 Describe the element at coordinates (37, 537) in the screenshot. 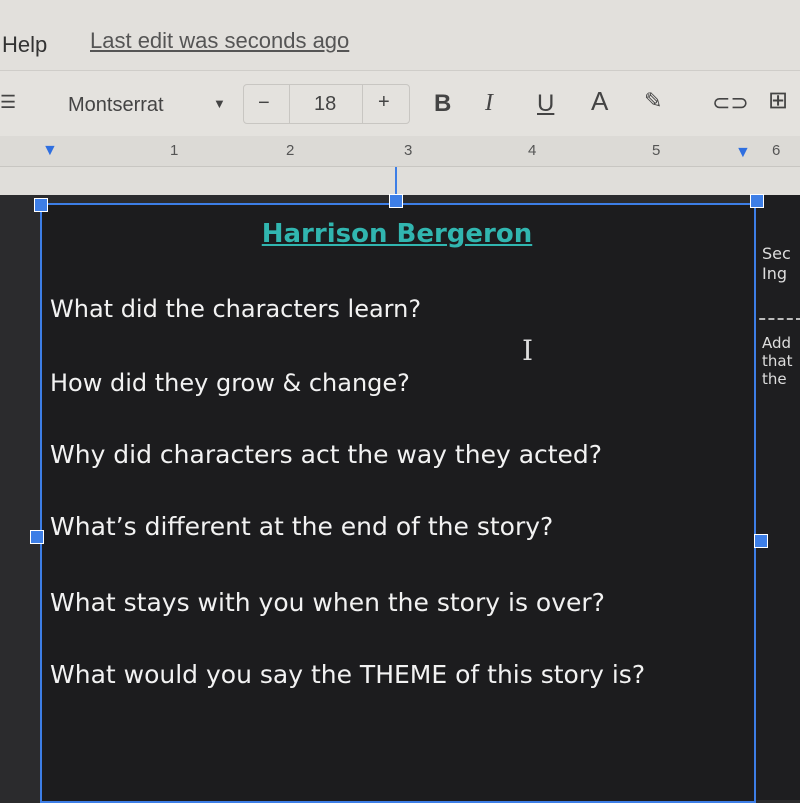

I see `resize-handle-left` at that location.